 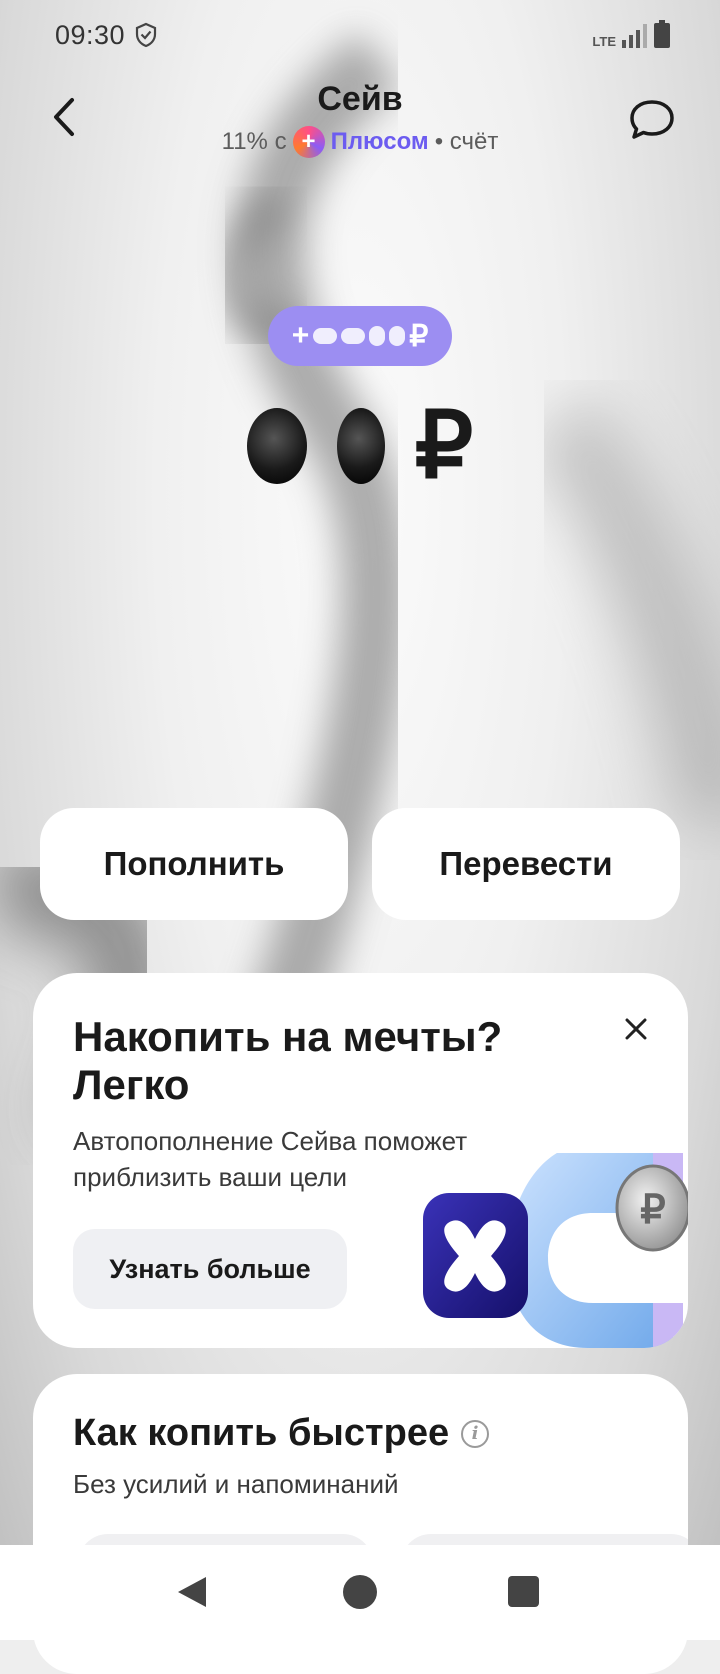 I want to click on close-icon, so click(x=636, y=1029).